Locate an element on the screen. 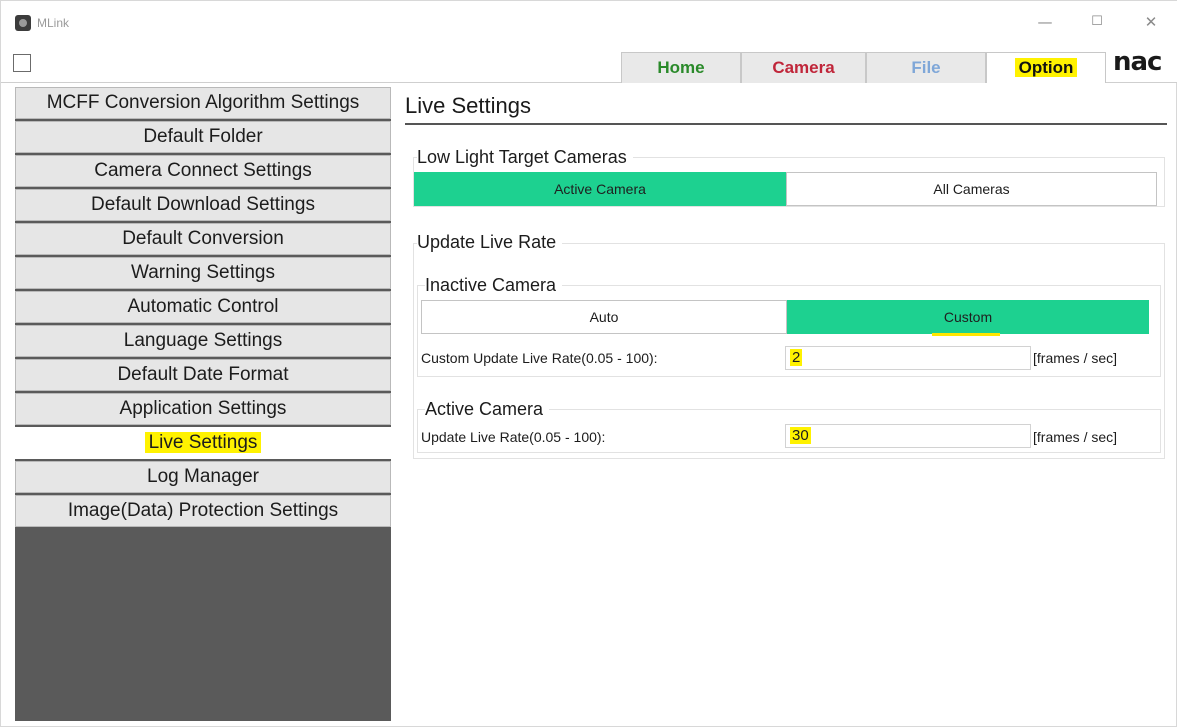 The image size is (1177, 727). minimize-button: — is located at coordinates (1045, 22).